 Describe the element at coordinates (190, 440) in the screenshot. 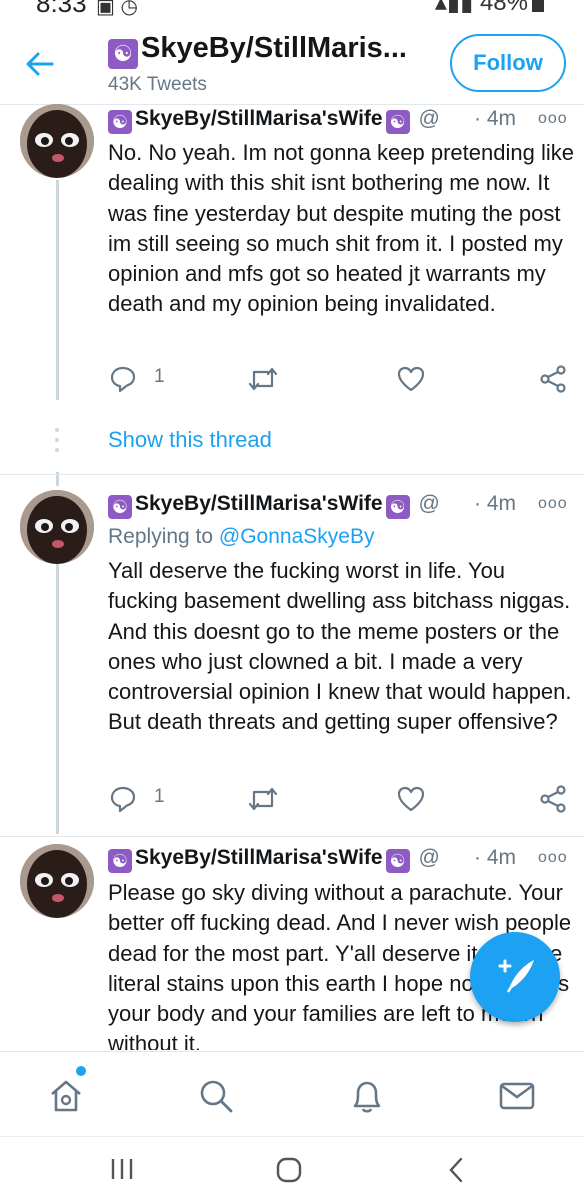

I see `show-thread-link: Show this thread` at that location.